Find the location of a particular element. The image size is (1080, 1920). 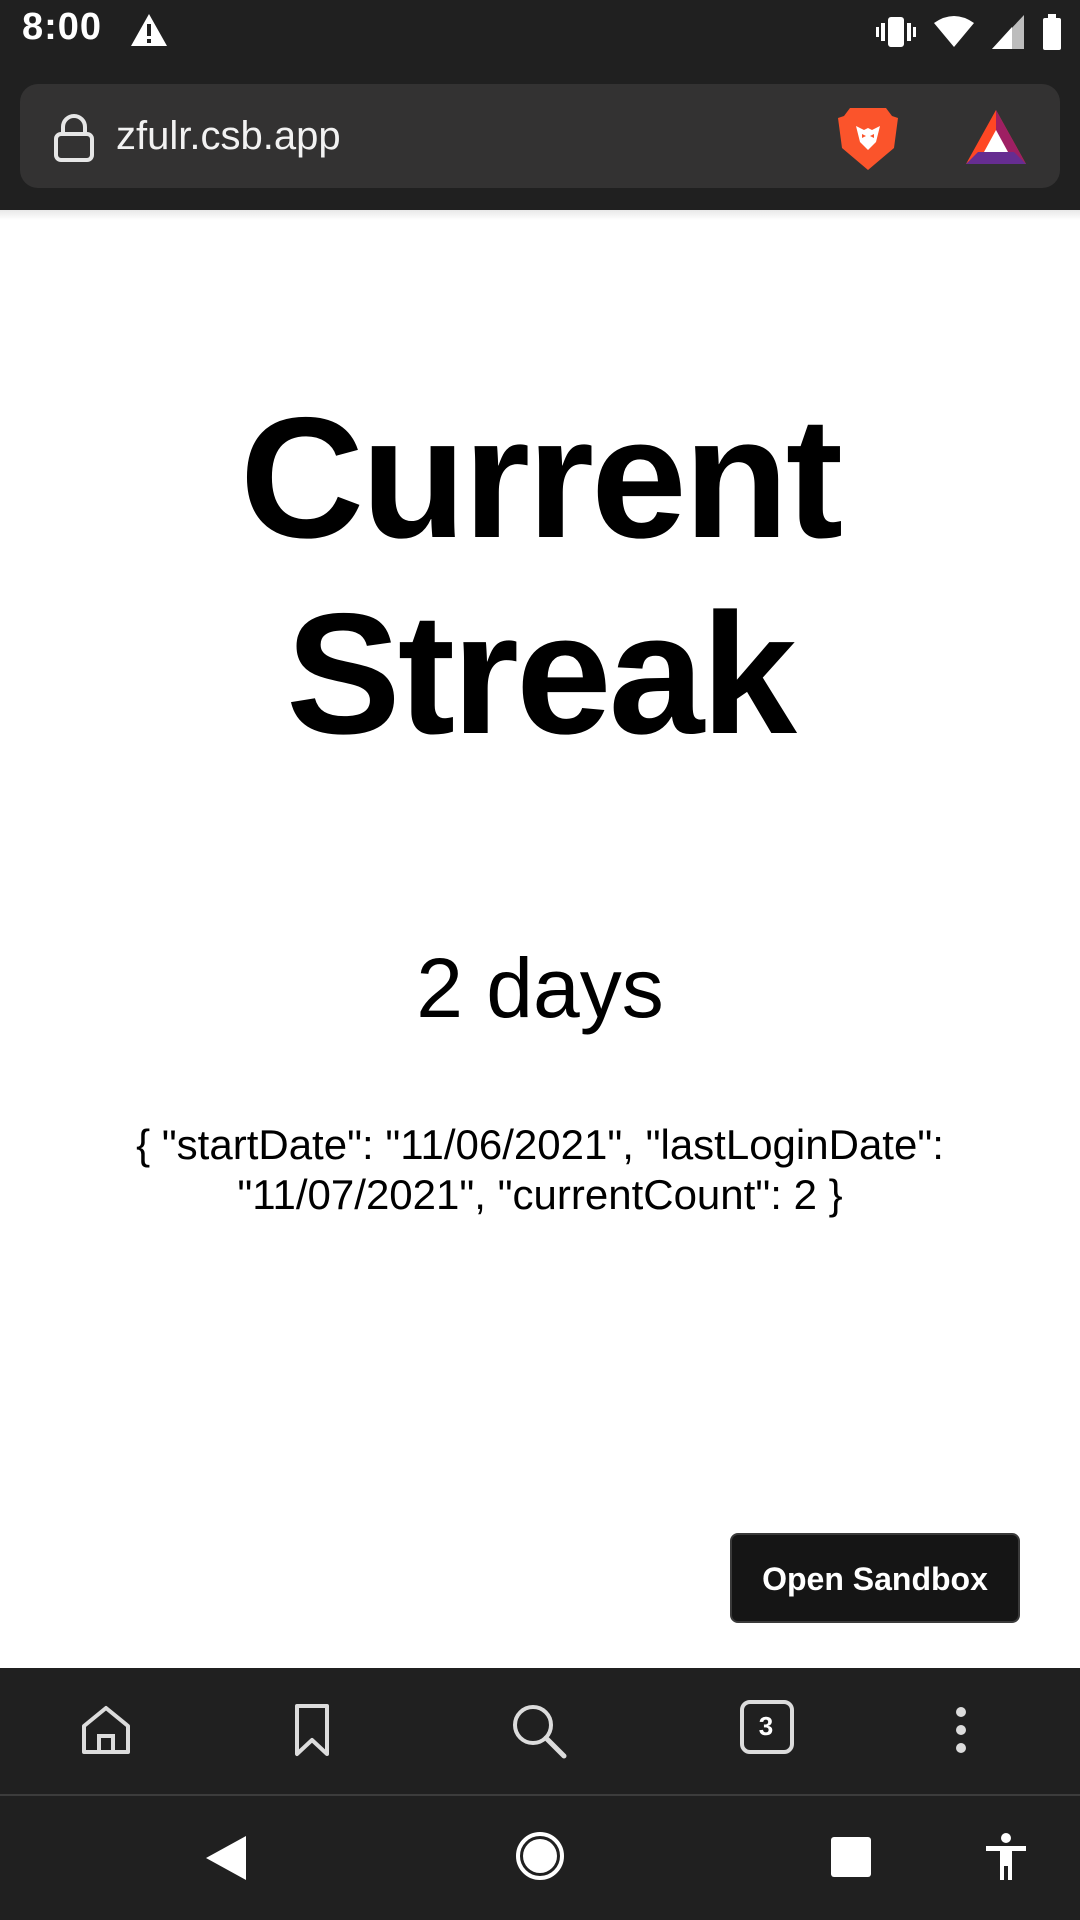

tabs-icon: 3 is located at coordinates (770, 1730).